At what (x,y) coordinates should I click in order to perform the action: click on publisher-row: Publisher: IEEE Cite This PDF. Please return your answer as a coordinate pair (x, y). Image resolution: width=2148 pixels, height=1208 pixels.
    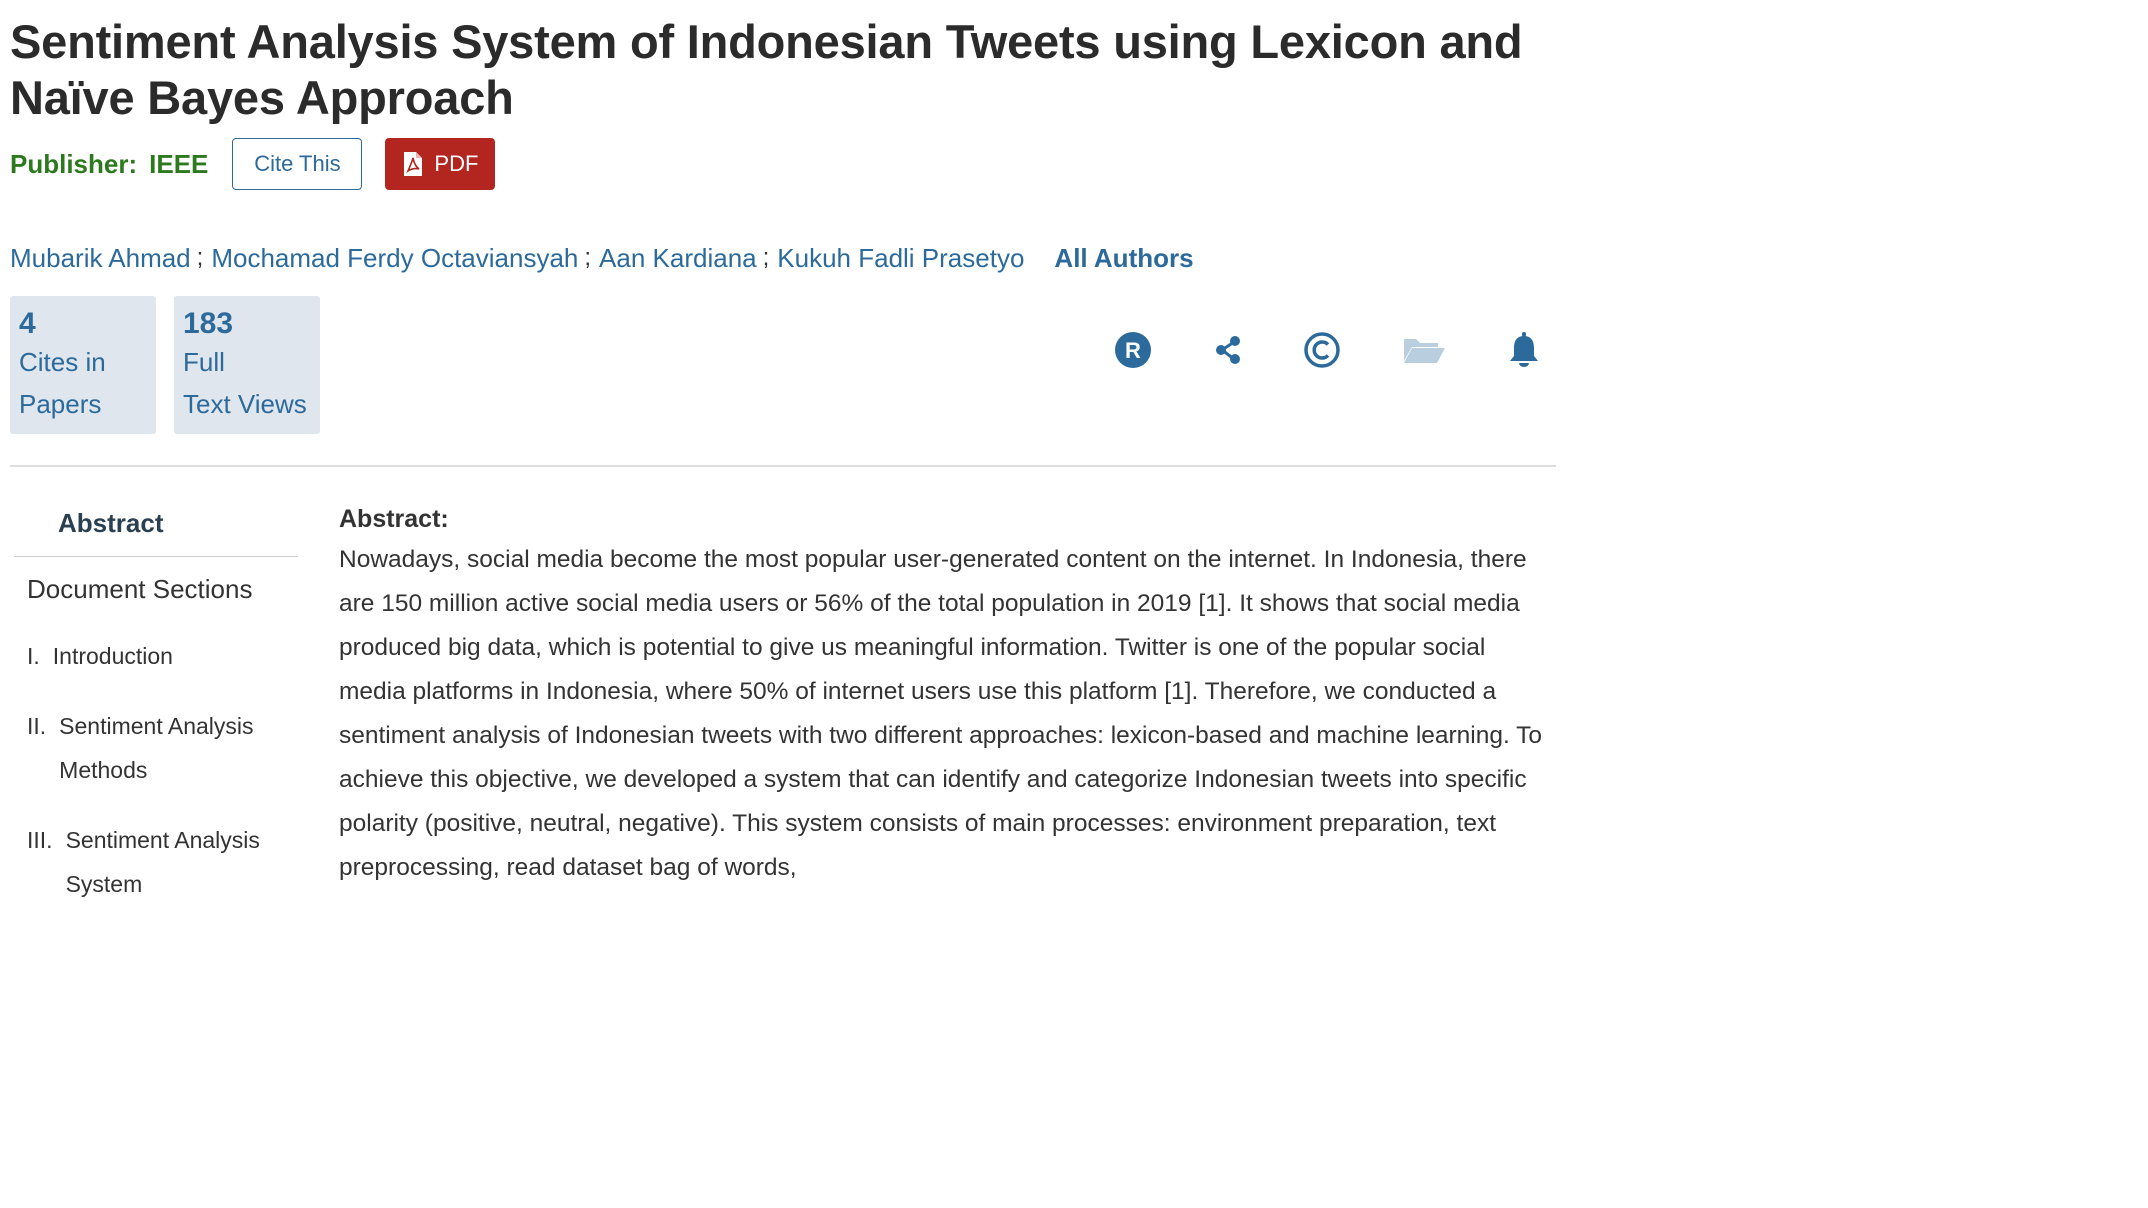
    Looking at the image, I should click on (253, 164).